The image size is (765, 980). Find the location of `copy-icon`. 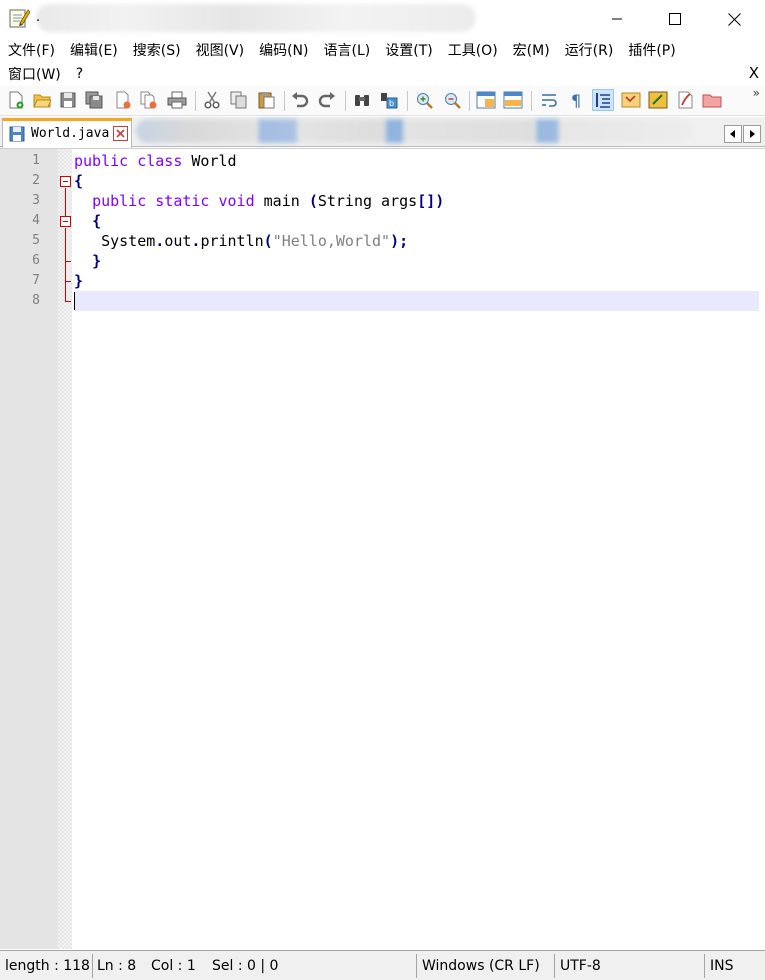

copy-icon is located at coordinates (238, 100).